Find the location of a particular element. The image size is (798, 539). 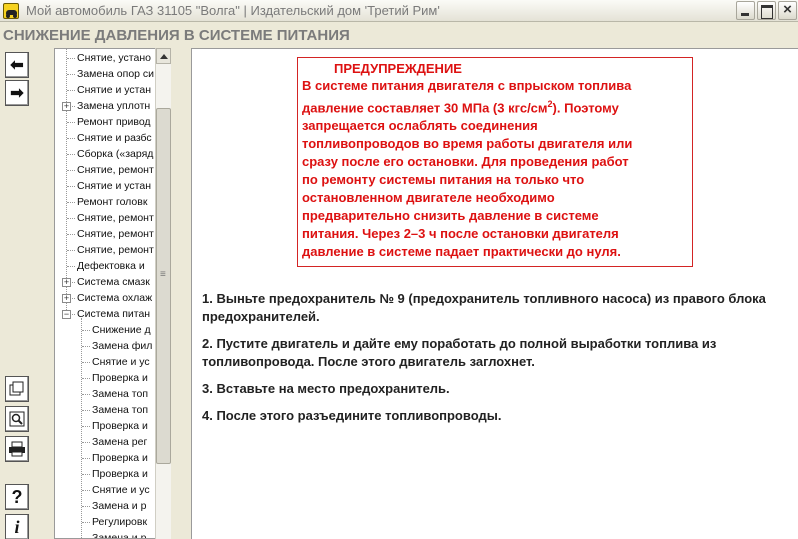

scroll-thumb is located at coordinates (163, 286).